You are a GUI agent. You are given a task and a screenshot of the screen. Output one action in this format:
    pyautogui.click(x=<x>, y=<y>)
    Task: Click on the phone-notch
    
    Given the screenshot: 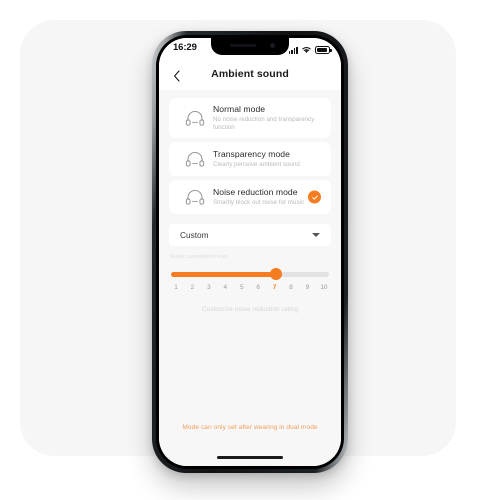 What is the action you would take?
    pyautogui.click(x=250, y=46)
    